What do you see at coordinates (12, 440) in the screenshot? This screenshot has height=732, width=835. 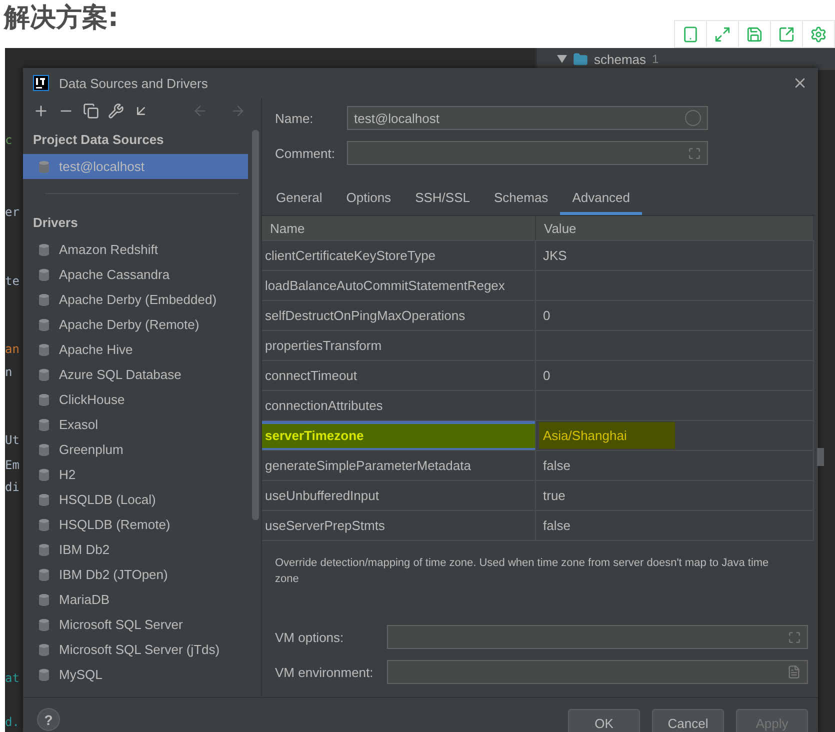 I see `code-fragment: Ut` at bounding box center [12, 440].